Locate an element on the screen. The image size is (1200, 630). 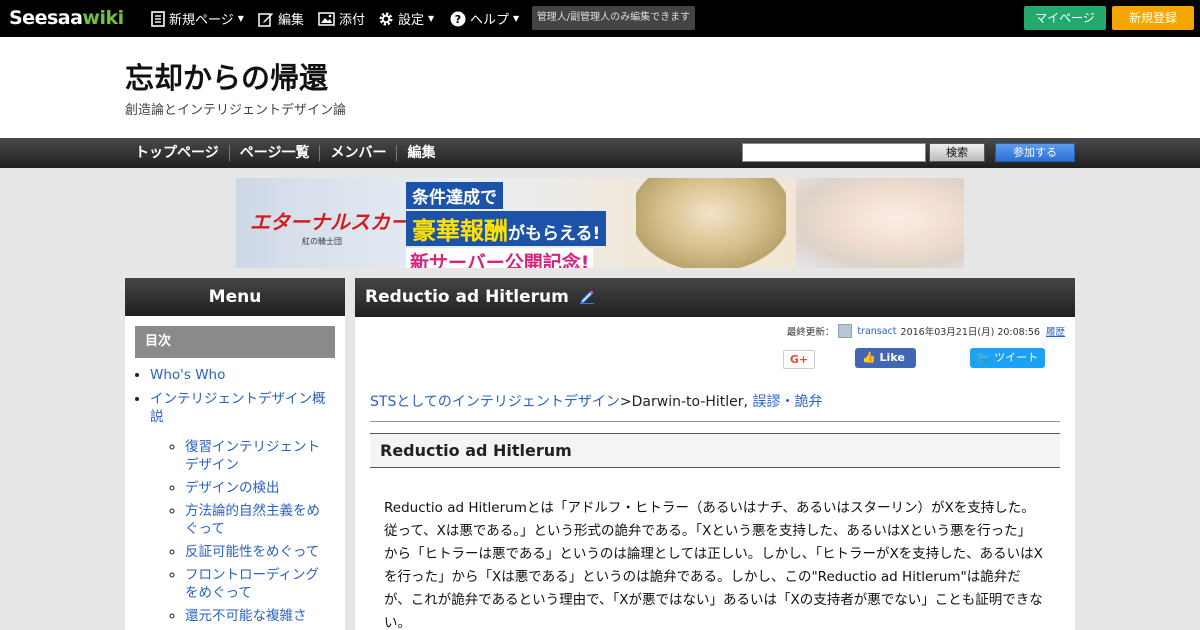
help-icon: ? is located at coordinates (458, 19).